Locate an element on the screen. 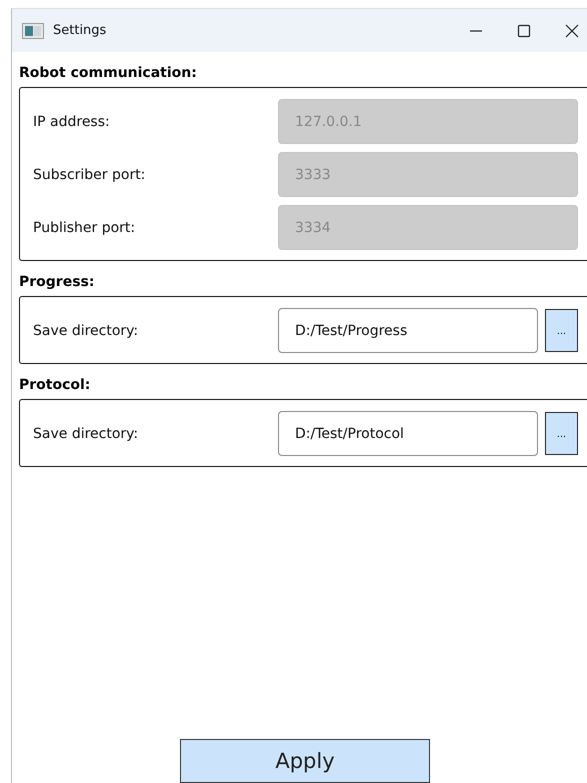  section-heading: Protocol: is located at coordinates (55, 385).